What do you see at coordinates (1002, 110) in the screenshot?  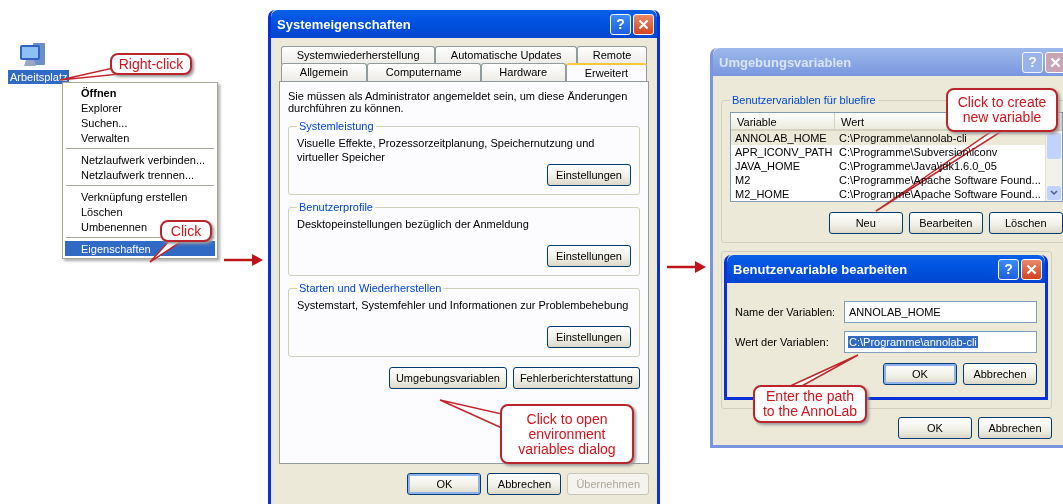 I see `callout: Click to create new variable` at bounding box center [1002, 110].